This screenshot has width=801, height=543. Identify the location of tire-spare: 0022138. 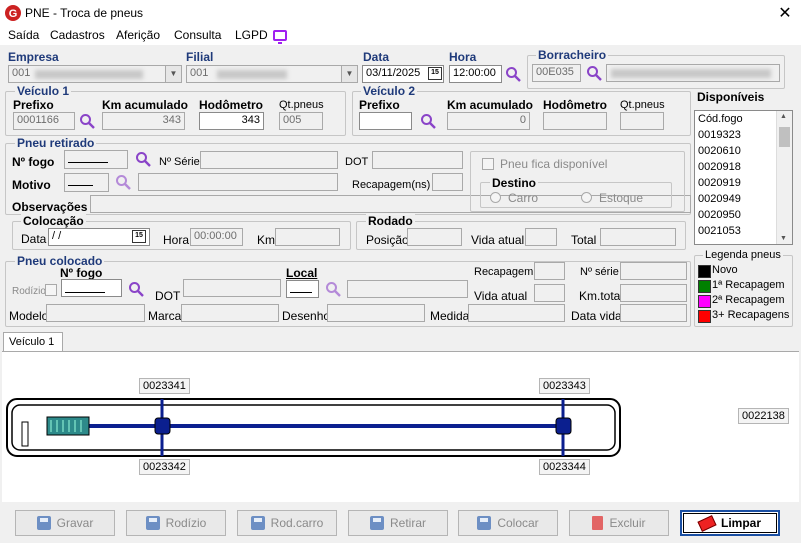
(763, 416).